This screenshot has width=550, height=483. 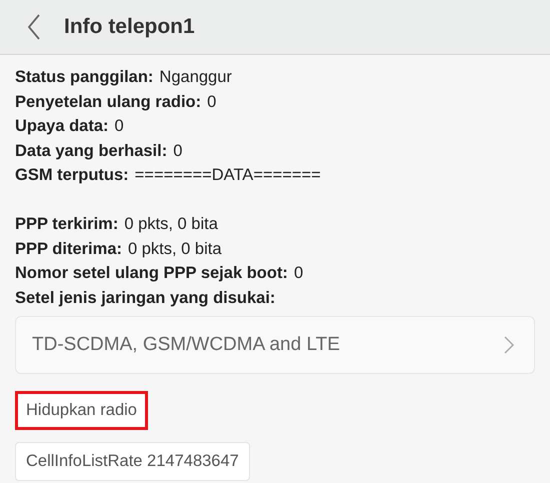 What do you see at coordinates (84, 77) in the screenshot?
I see `info-label: Status panggilan:` at bounding box center [84, 77].